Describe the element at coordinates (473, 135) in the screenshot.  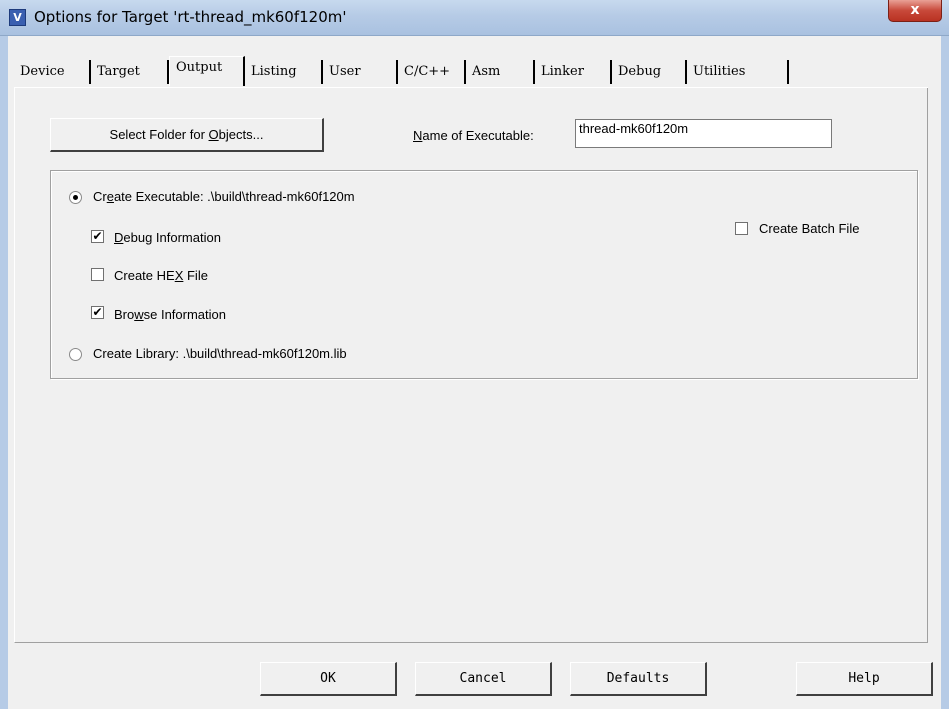
I see `name-of-executable-label: Name of Executable:` at that location.